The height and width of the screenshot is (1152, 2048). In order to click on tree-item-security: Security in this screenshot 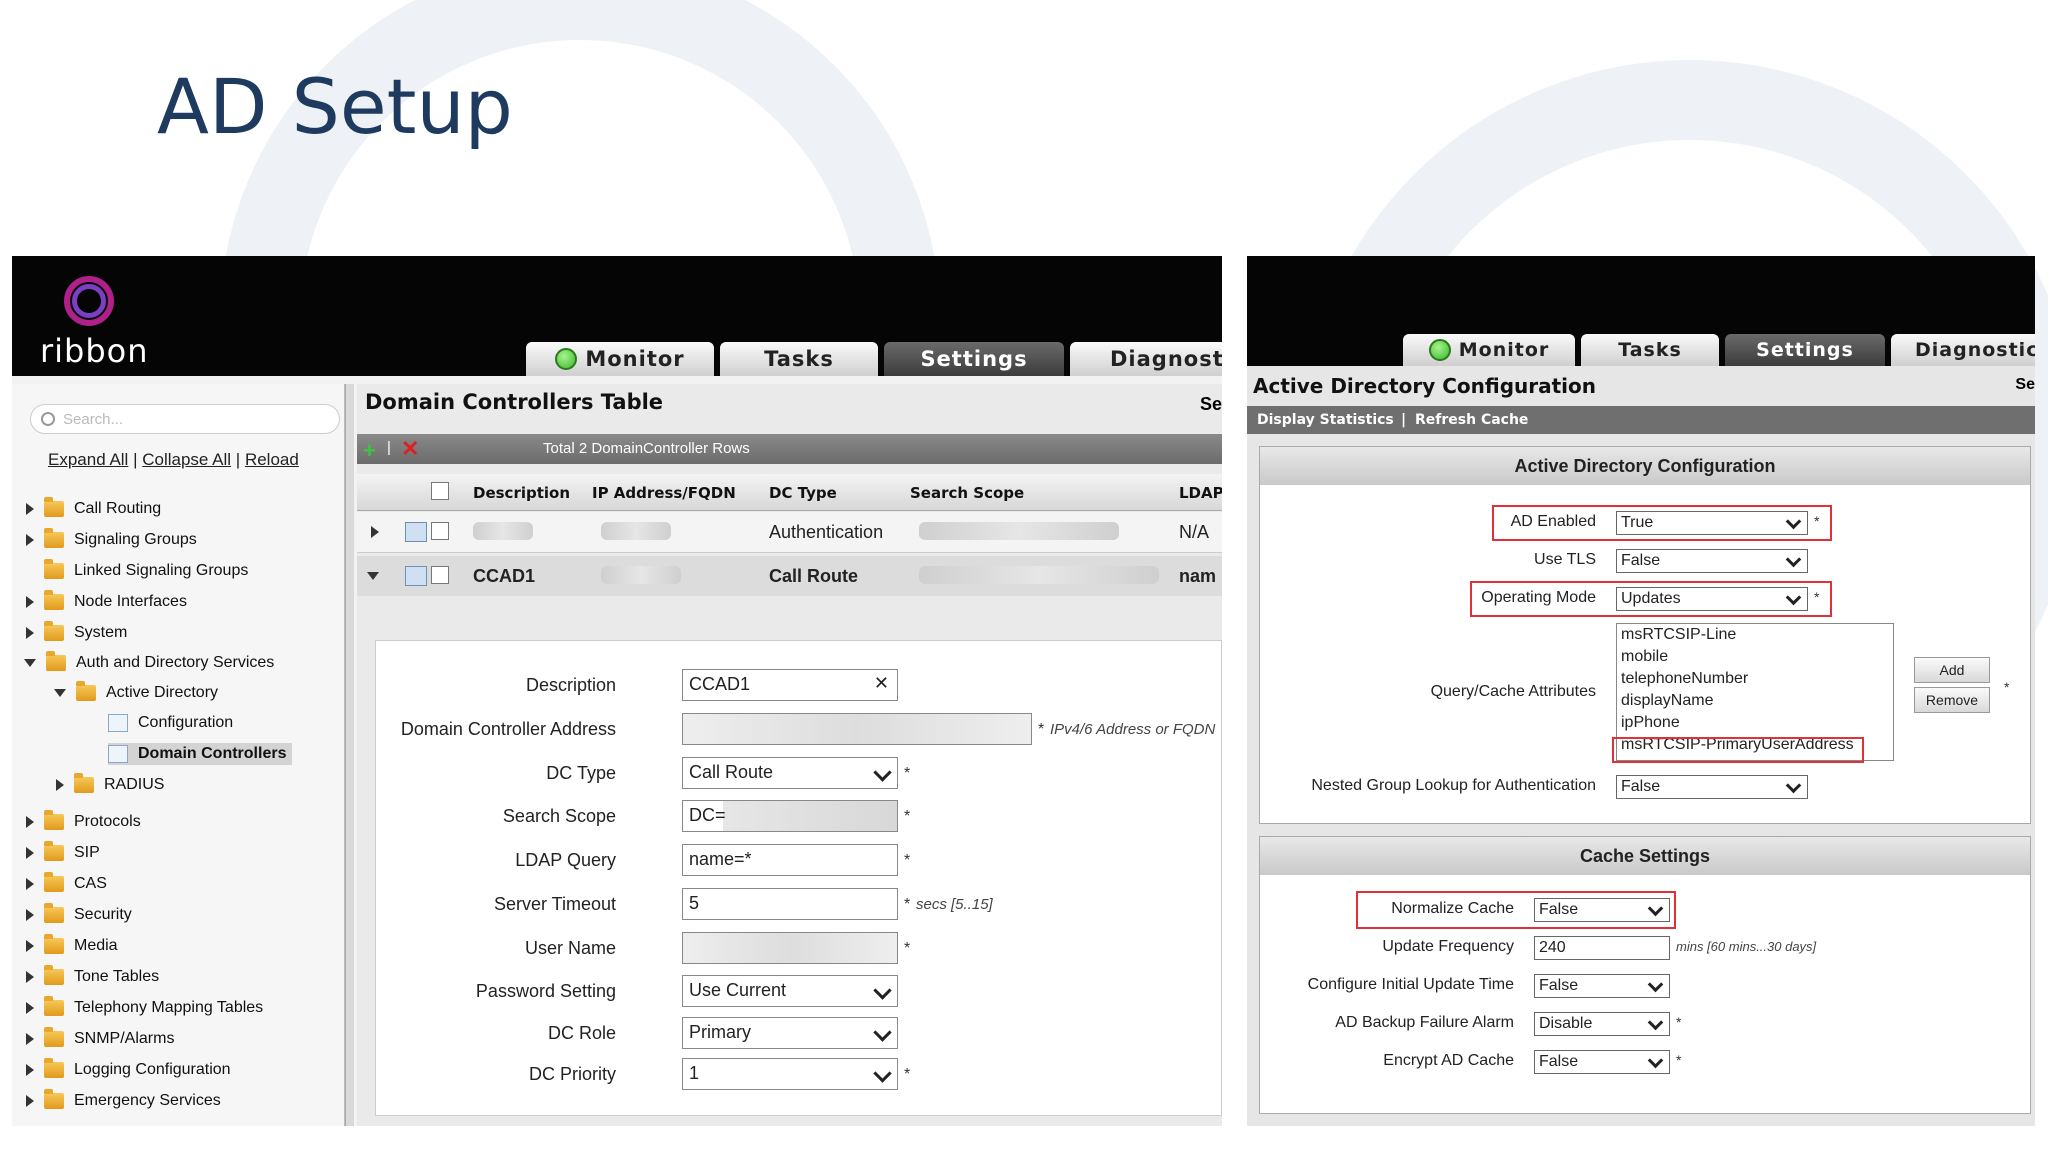, I will do `click(79, 913)`.